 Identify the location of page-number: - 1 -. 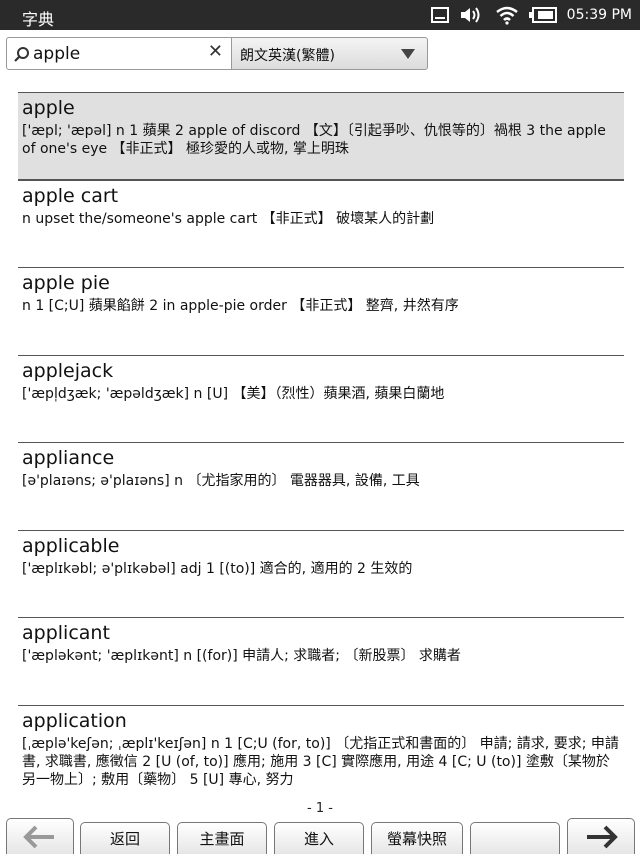
(320, 808).